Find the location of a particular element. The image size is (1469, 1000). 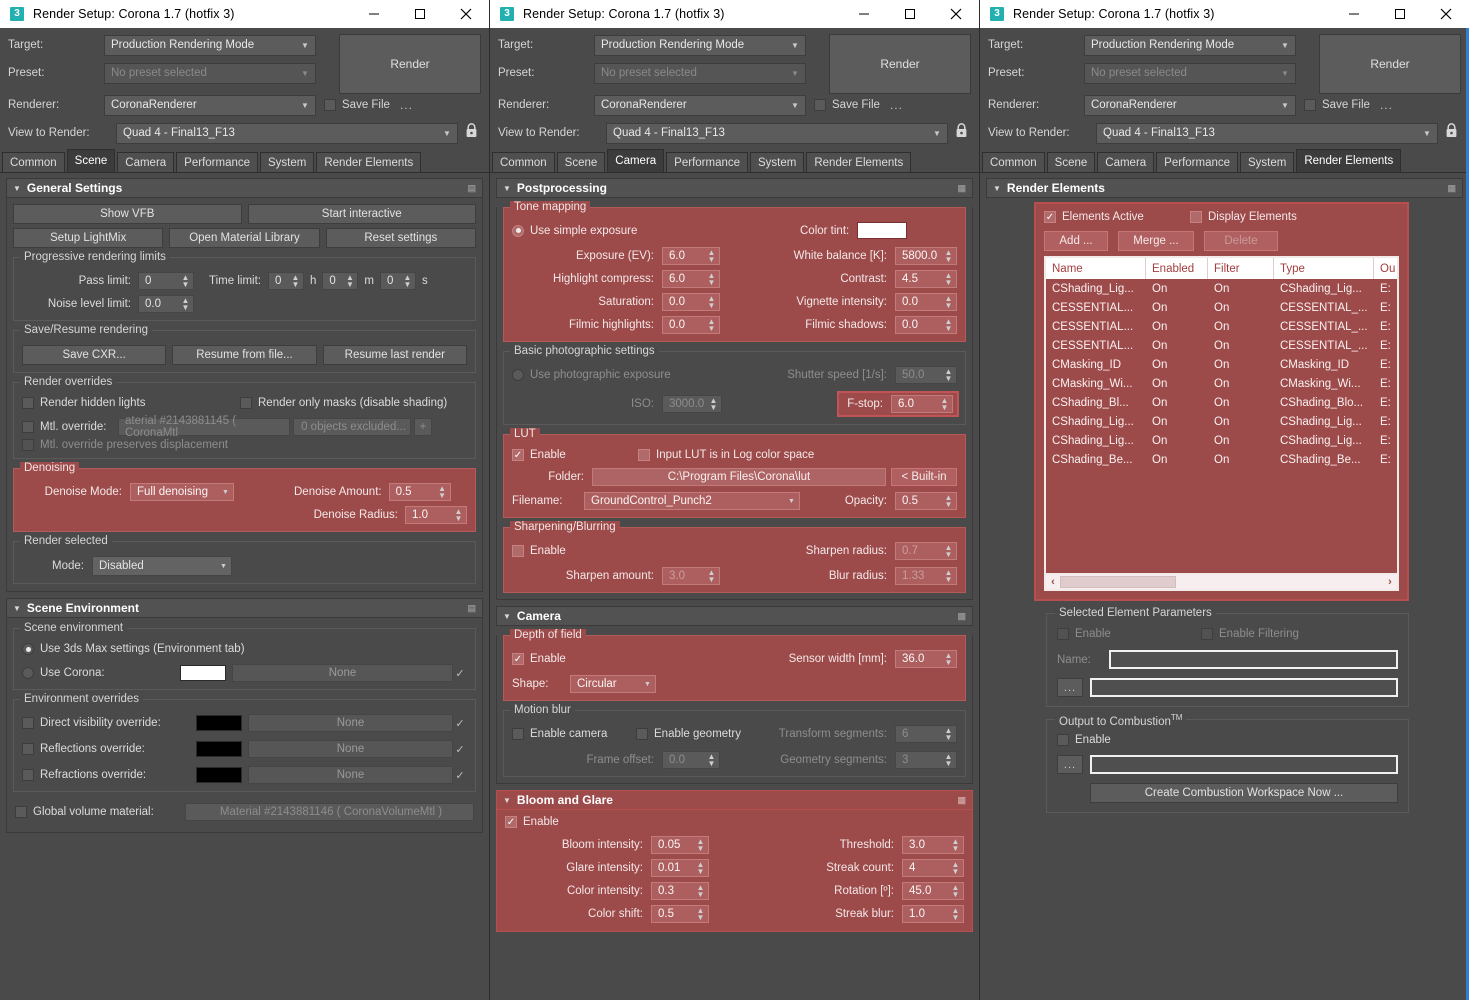

filmic-shadows-input: 0.0 ▲ ▼ is located at coordinates (926, 325).